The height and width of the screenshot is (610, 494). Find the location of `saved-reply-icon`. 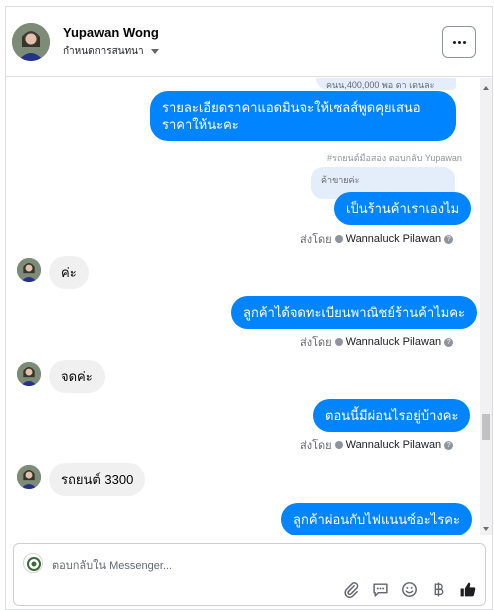

saved-reply-icon is located at coordinates (380, 589).